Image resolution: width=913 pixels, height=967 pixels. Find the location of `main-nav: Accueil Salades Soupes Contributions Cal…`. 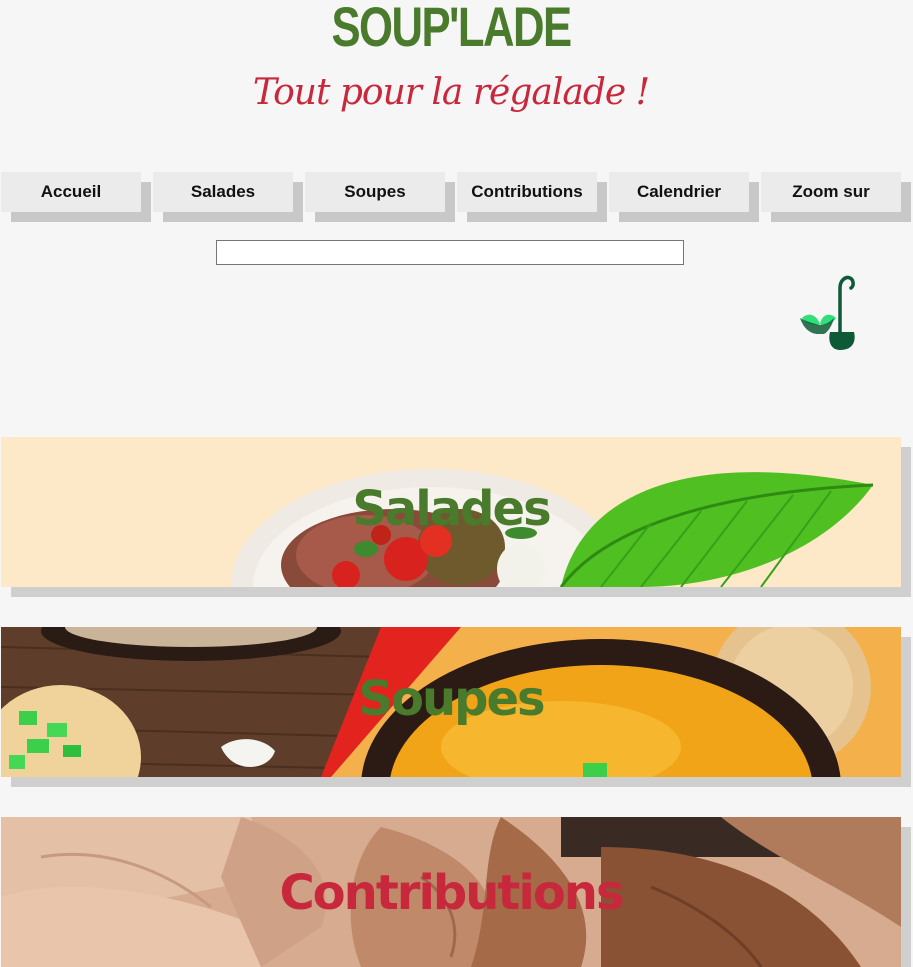

main-nav: Accueil Salades Soupes Contributions Cal… is located at coordinates (456, 198).